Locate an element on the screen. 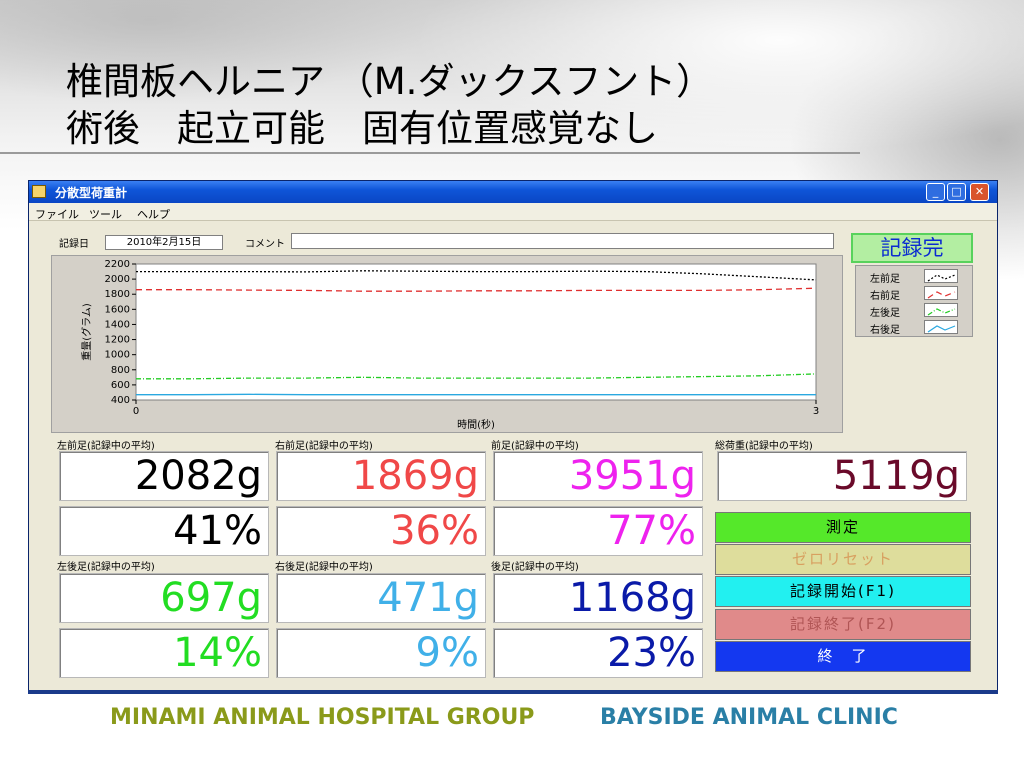 This screenshot has height=768, width=1024. front-avg-label: 前足(記録中の平均) is located at coordinates (535, 446).